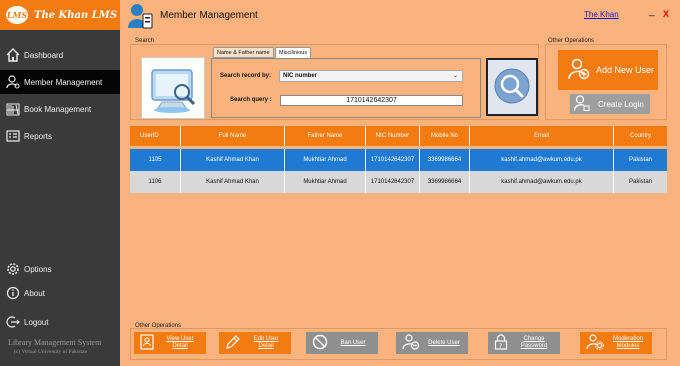 This screenshot has width=680, height=366. I want to click on change-password-label-2: Password, so click(534, 346).